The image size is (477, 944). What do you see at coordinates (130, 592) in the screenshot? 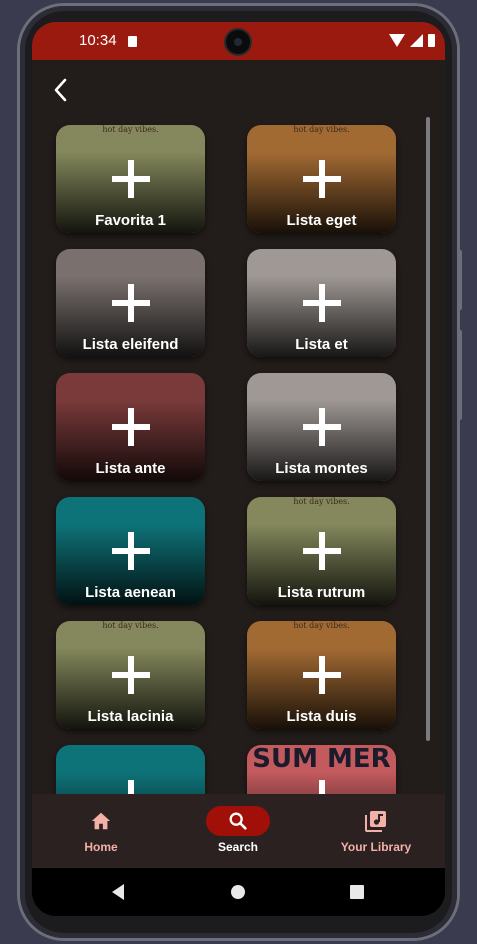
I see `playlist-tile-label: Lista aenean` at bounding box center [130, 592].